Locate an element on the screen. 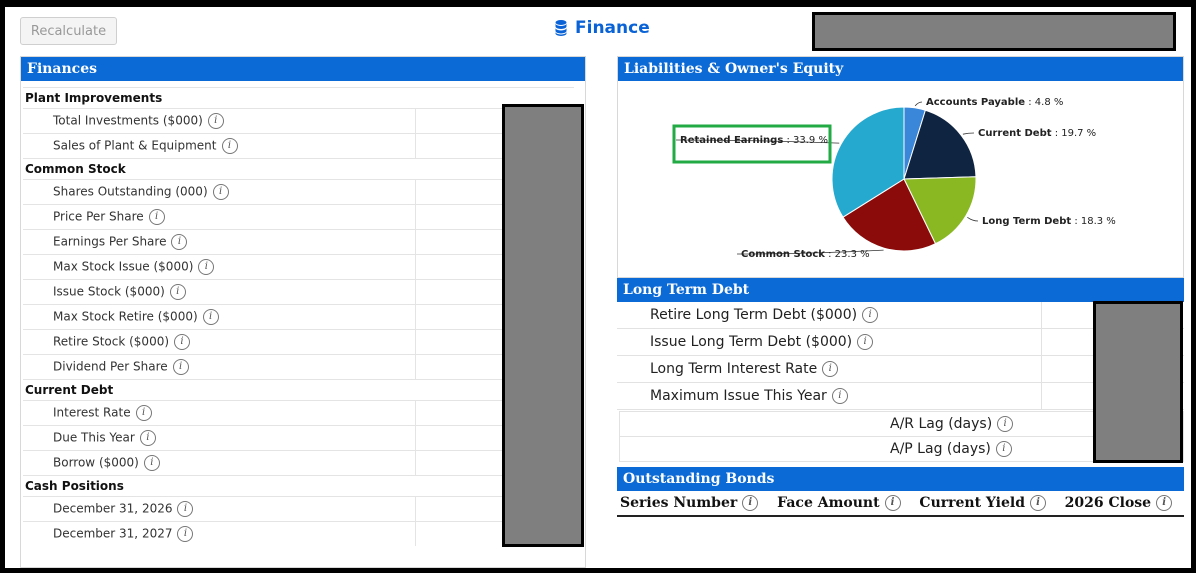  section-title: Plant Improvements is located at coordinates (298, 98).